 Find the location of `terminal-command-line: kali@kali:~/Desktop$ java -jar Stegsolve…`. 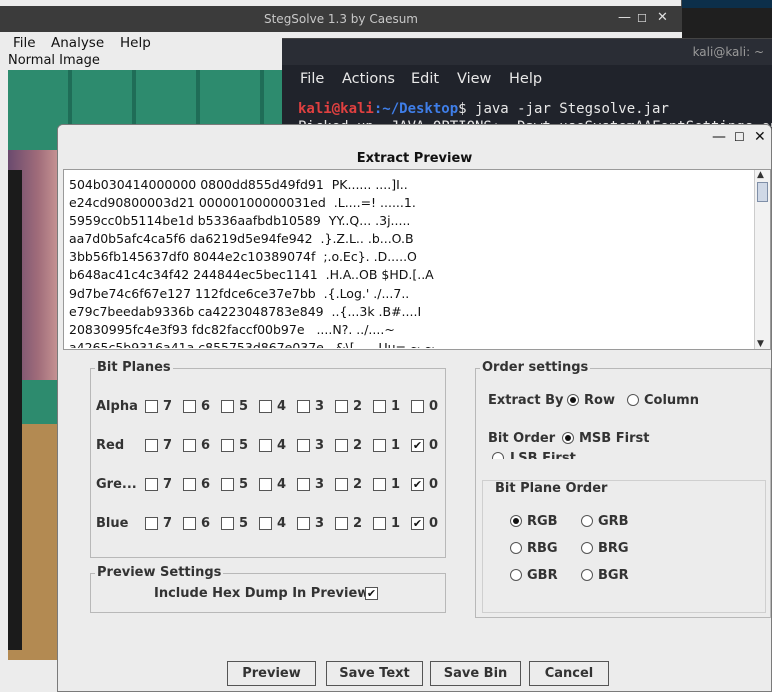

terminal-command-line: kali@kali:~/Desktop$ java -jar Stegsolve… is located at coordinates (483, 109).